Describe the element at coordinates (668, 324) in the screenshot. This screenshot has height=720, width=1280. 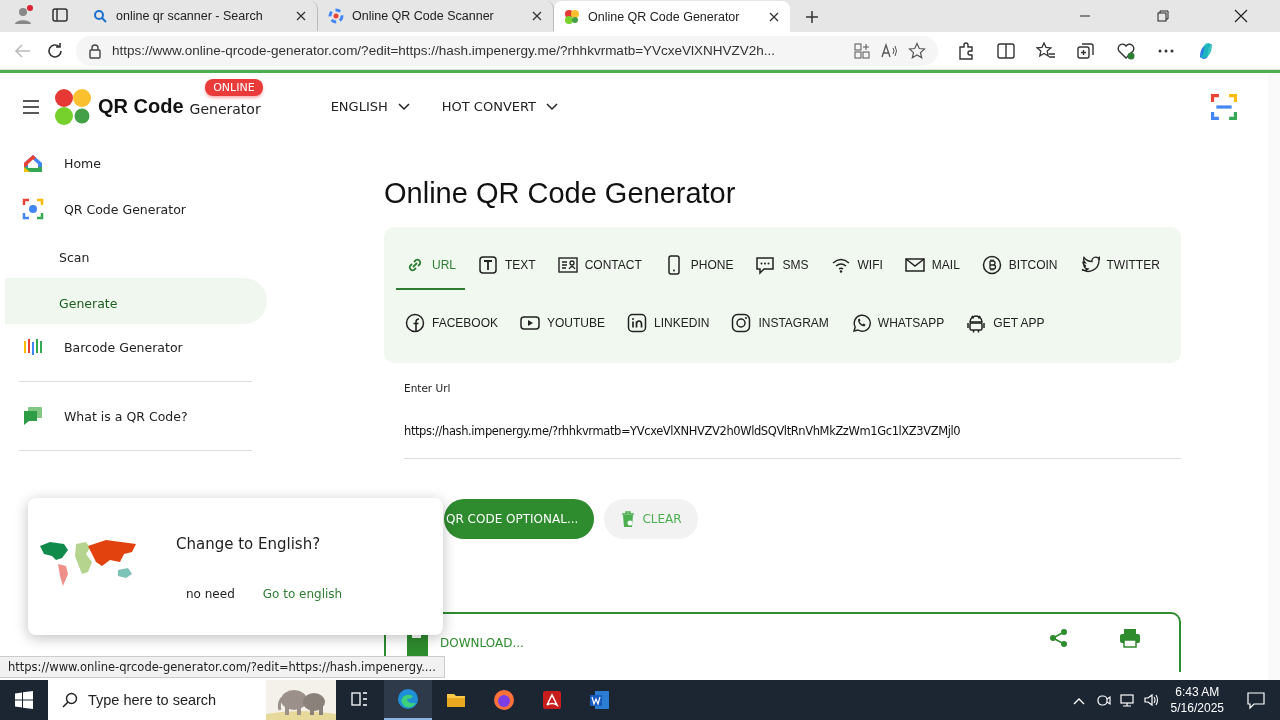
I see `type-tab: LINKEDIN` at that location.